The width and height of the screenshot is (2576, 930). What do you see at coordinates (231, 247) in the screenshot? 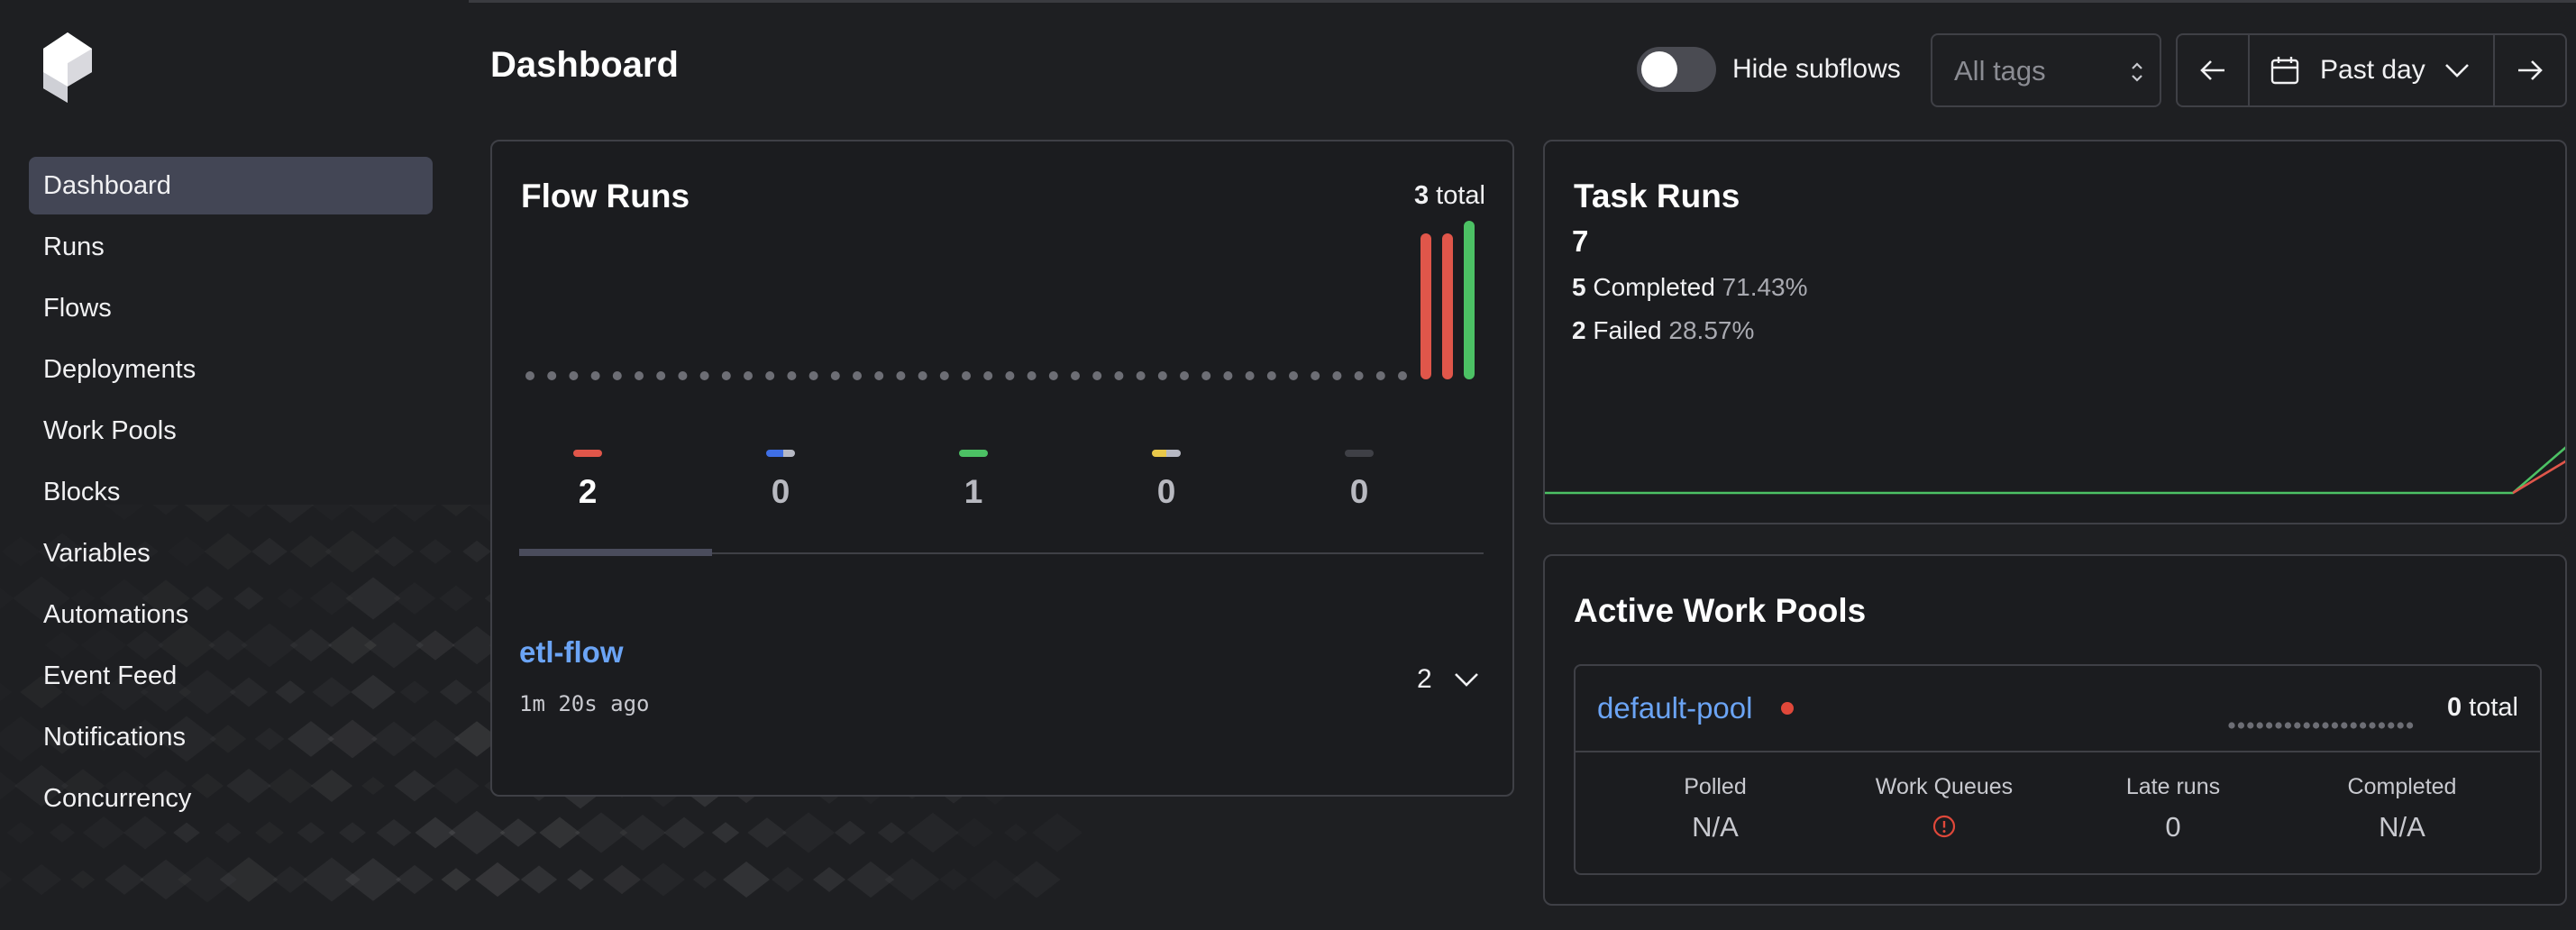
I see `sidebar-item-runs: Runs` at bounding box center [231, 247].